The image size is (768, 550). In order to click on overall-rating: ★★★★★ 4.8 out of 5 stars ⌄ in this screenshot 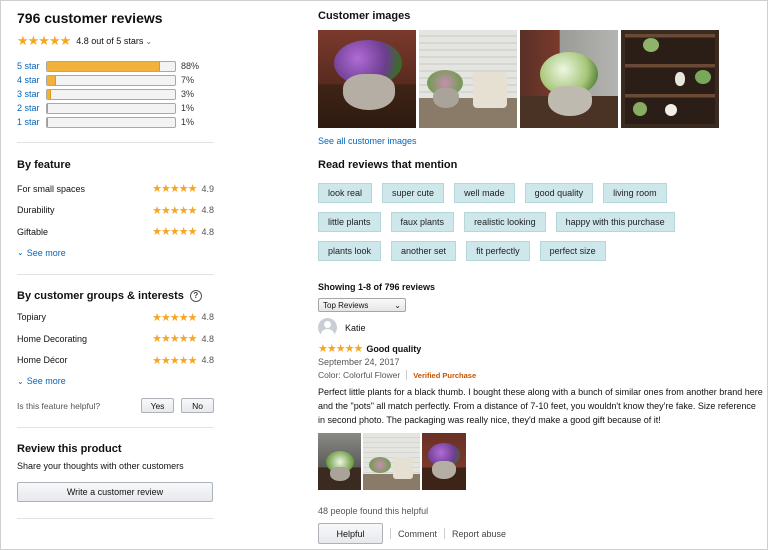, I will do `click(115, 41)`.